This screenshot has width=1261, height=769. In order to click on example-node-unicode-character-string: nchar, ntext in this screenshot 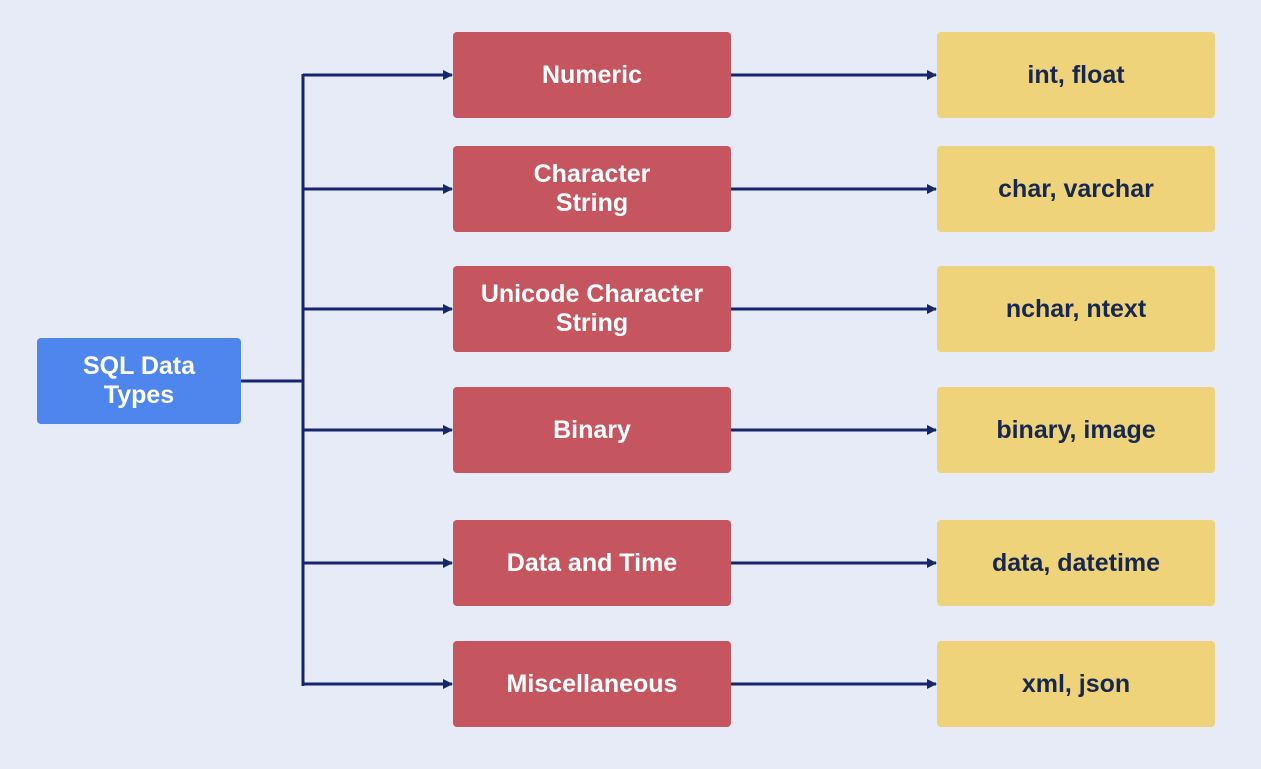, I will do `click(1076, 309)`.